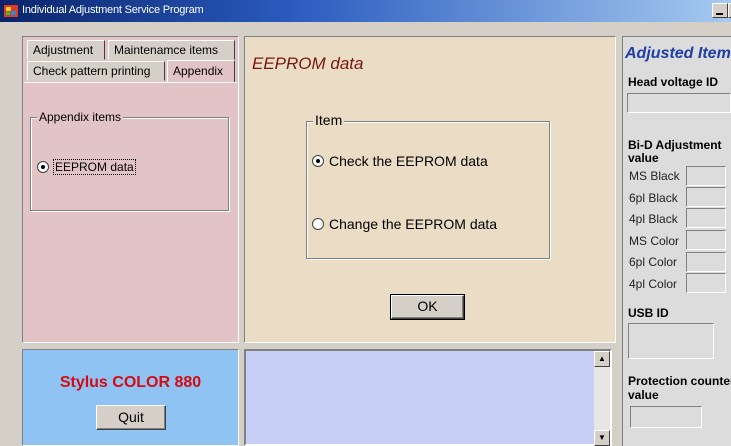 The width and height of the screenshot is (731, 446). I want to click on minimize-icon, so click(719, 14).